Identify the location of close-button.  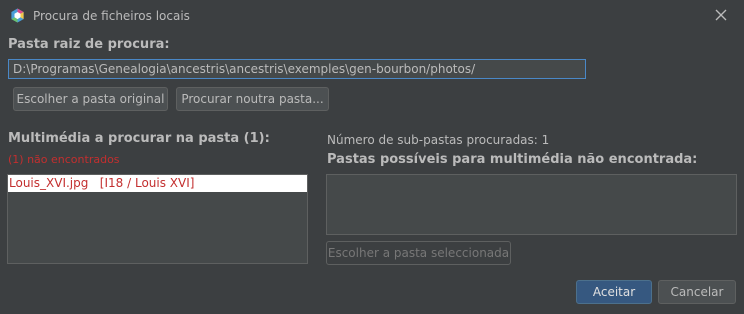
(721, 15).